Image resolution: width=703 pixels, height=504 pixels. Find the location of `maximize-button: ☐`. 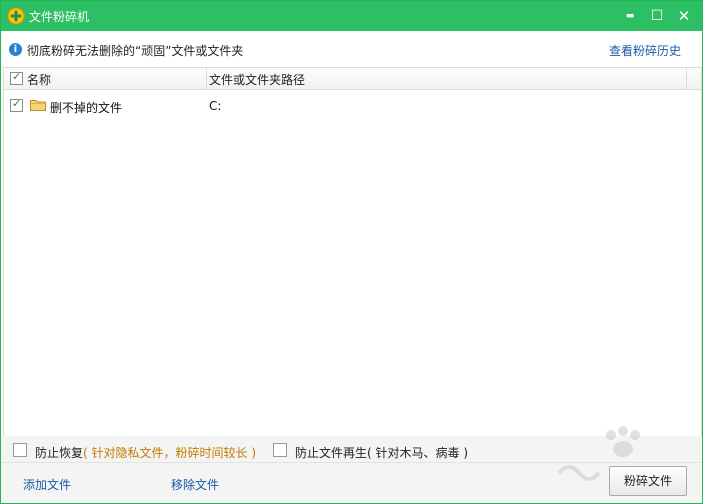

maximize-button: ☐ is located at coordinates (657, 16).